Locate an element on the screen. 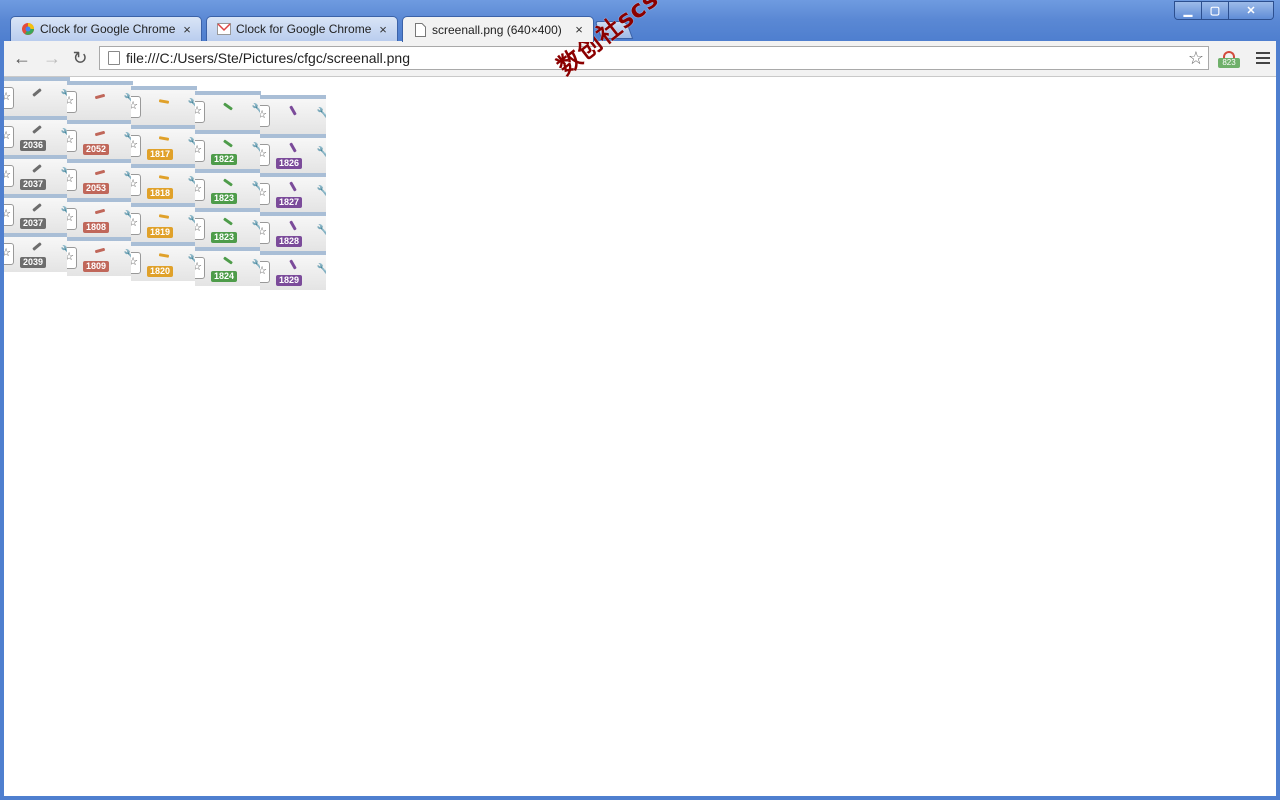 The height and width of the screenshot is (800, 1280). back-button: ← is located at coordinates (22, 58).